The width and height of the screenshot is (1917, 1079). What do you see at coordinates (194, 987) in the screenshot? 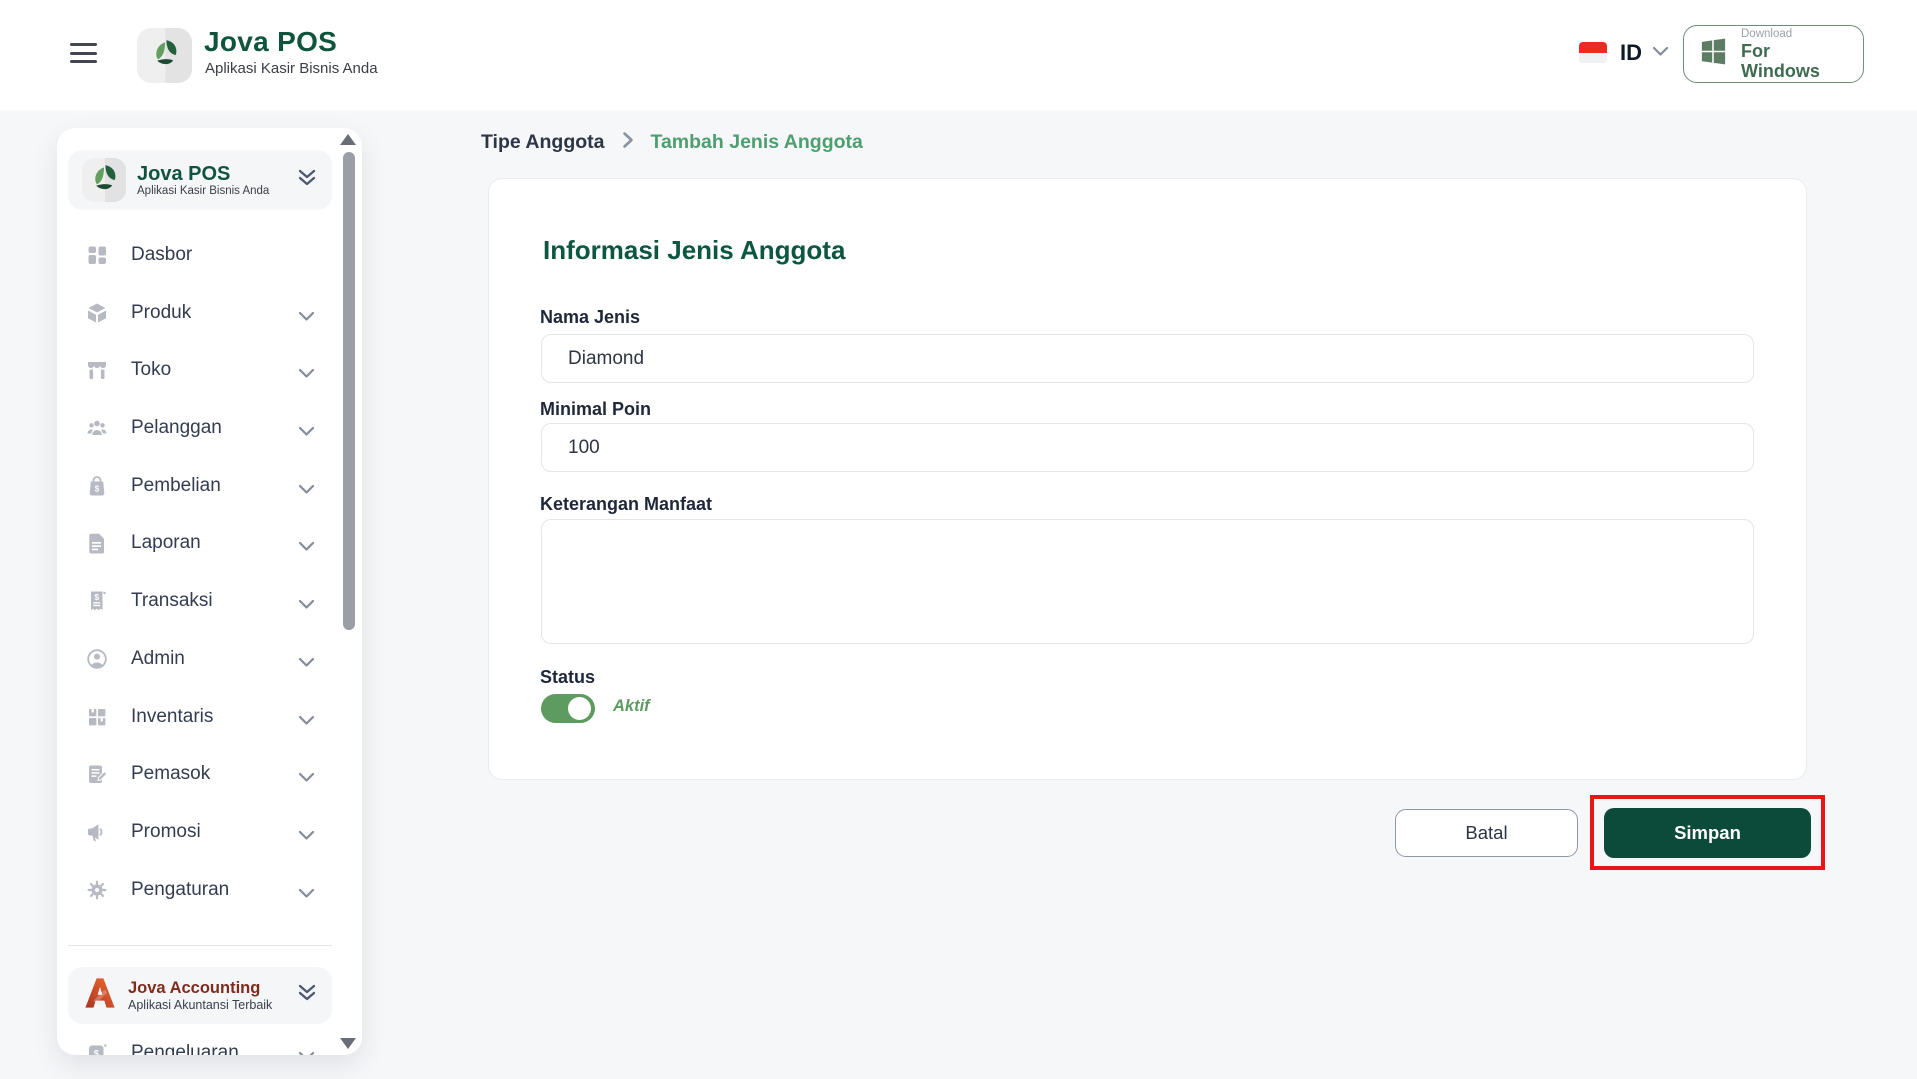
I see `accounting-name: Jova Accounting` at bounding box center [194, 987].